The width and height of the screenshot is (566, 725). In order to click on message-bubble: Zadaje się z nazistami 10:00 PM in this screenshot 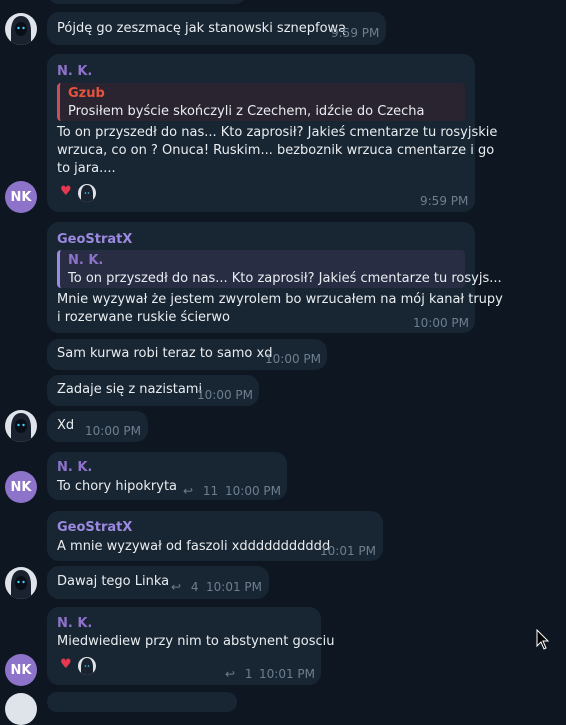, I will do `click(153, 390)`.